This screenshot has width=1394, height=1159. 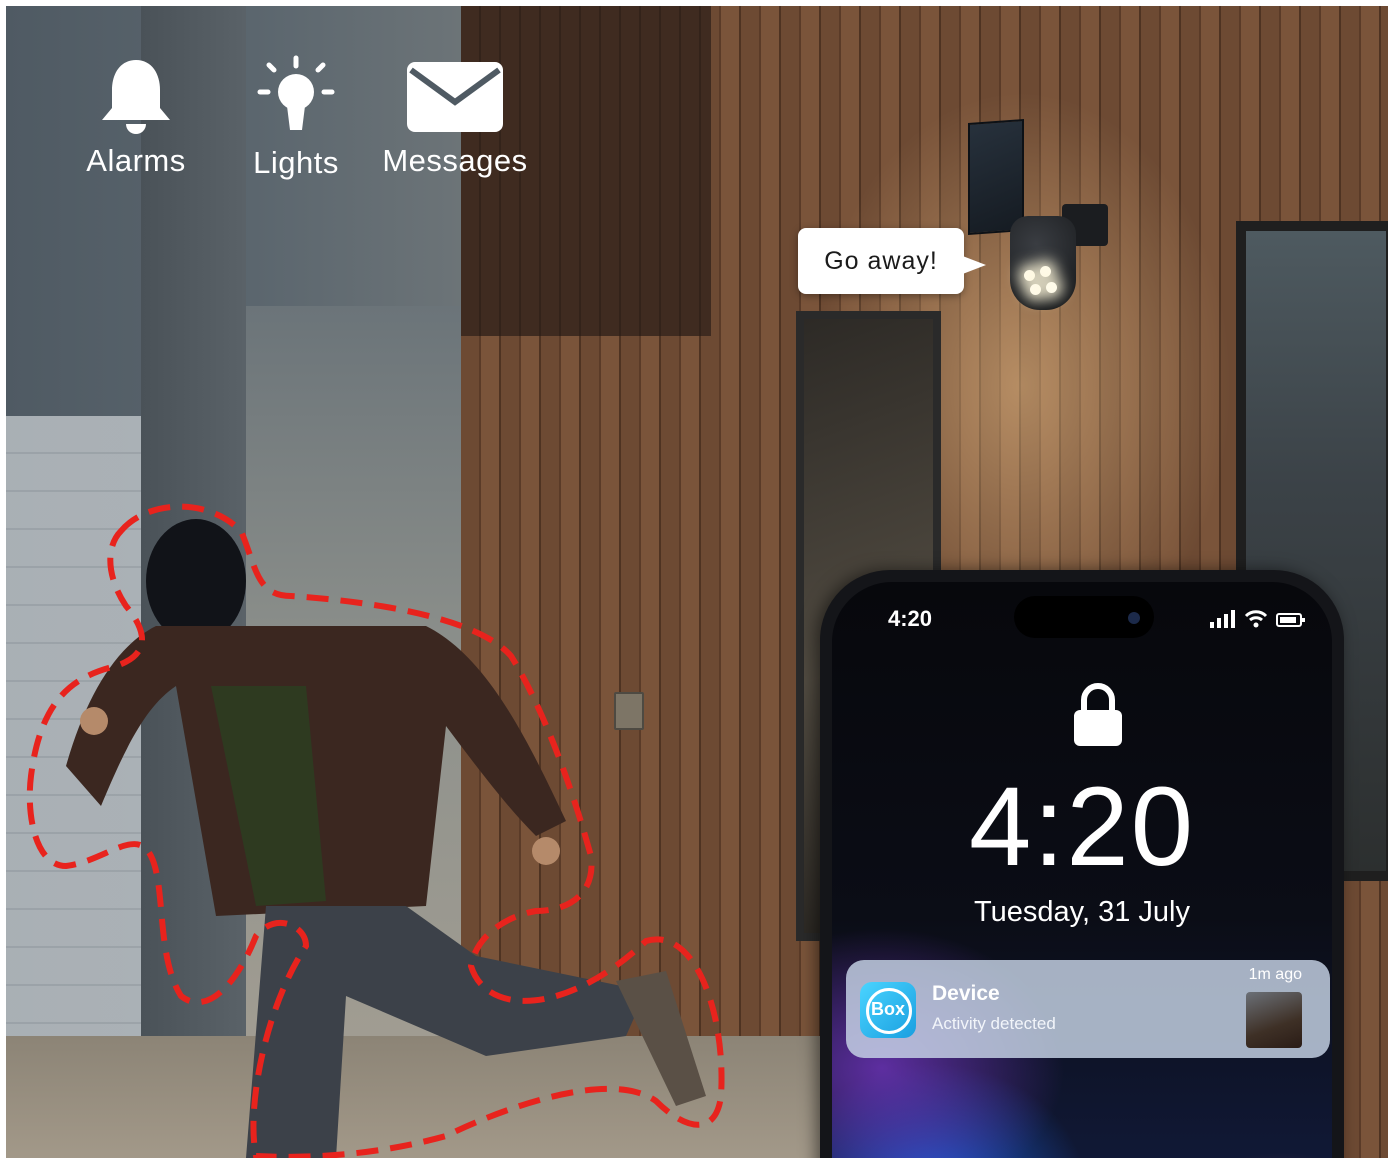 I want to click on status-icons, so click(x=1258, y=619).